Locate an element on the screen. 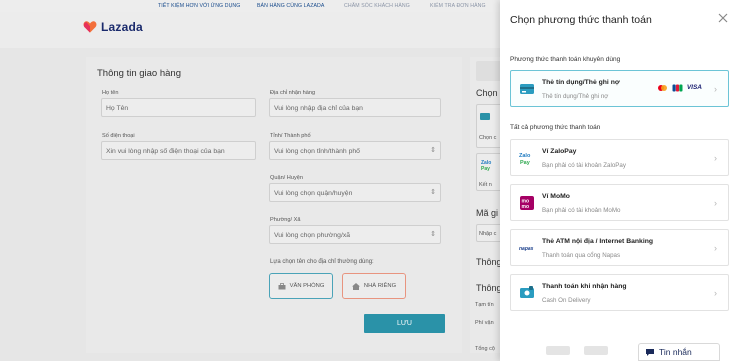  cod-desc: Cash On Delivery is located at coordinates (566, 300).